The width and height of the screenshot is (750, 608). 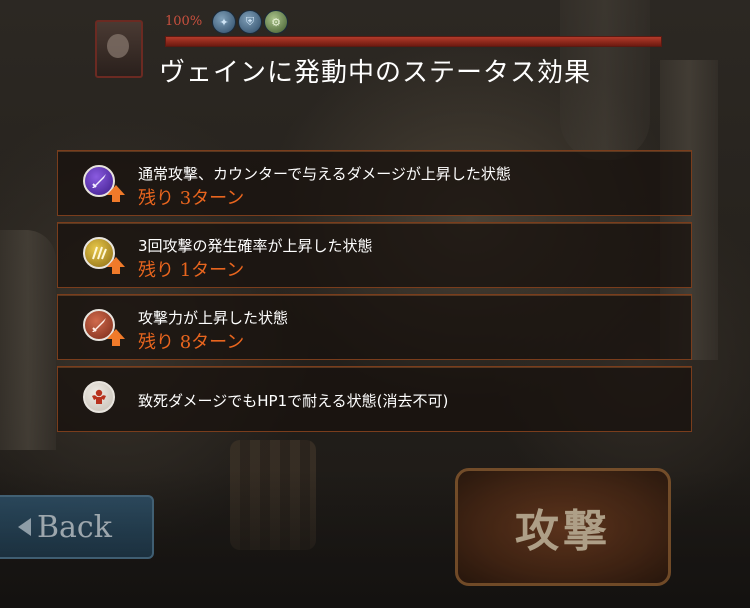 I want to click on hp-percent: 100%, so click(x=184, y=21).